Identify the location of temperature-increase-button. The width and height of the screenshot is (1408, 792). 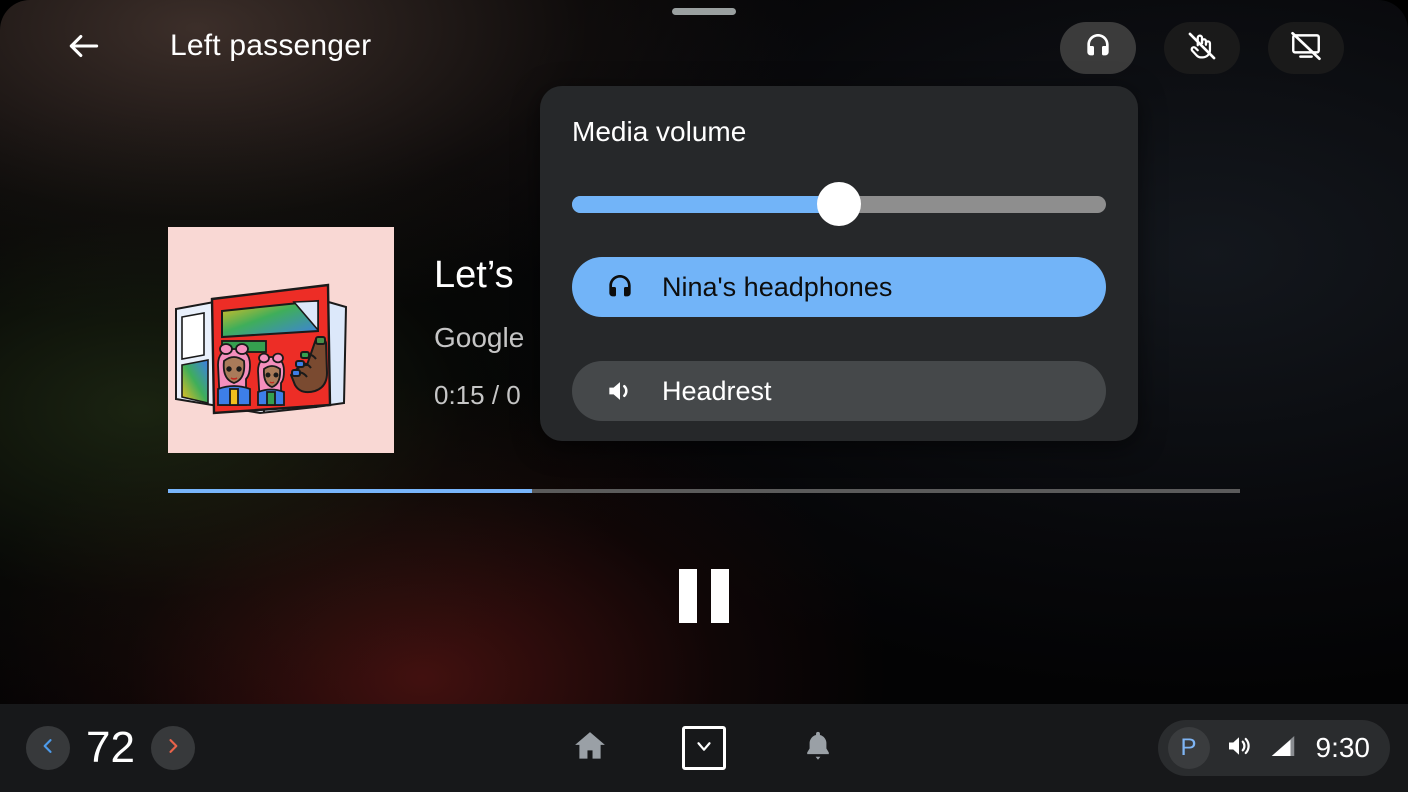
(172, 748).